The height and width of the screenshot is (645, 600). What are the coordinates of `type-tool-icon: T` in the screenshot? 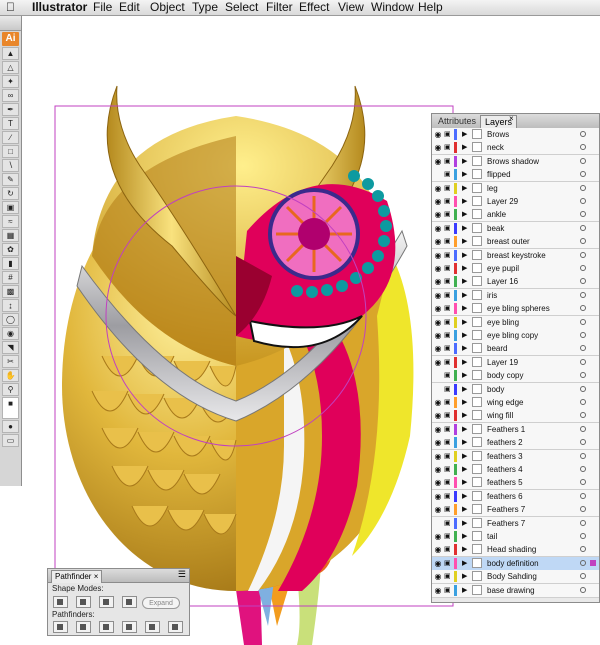 It's located at (10, 123).